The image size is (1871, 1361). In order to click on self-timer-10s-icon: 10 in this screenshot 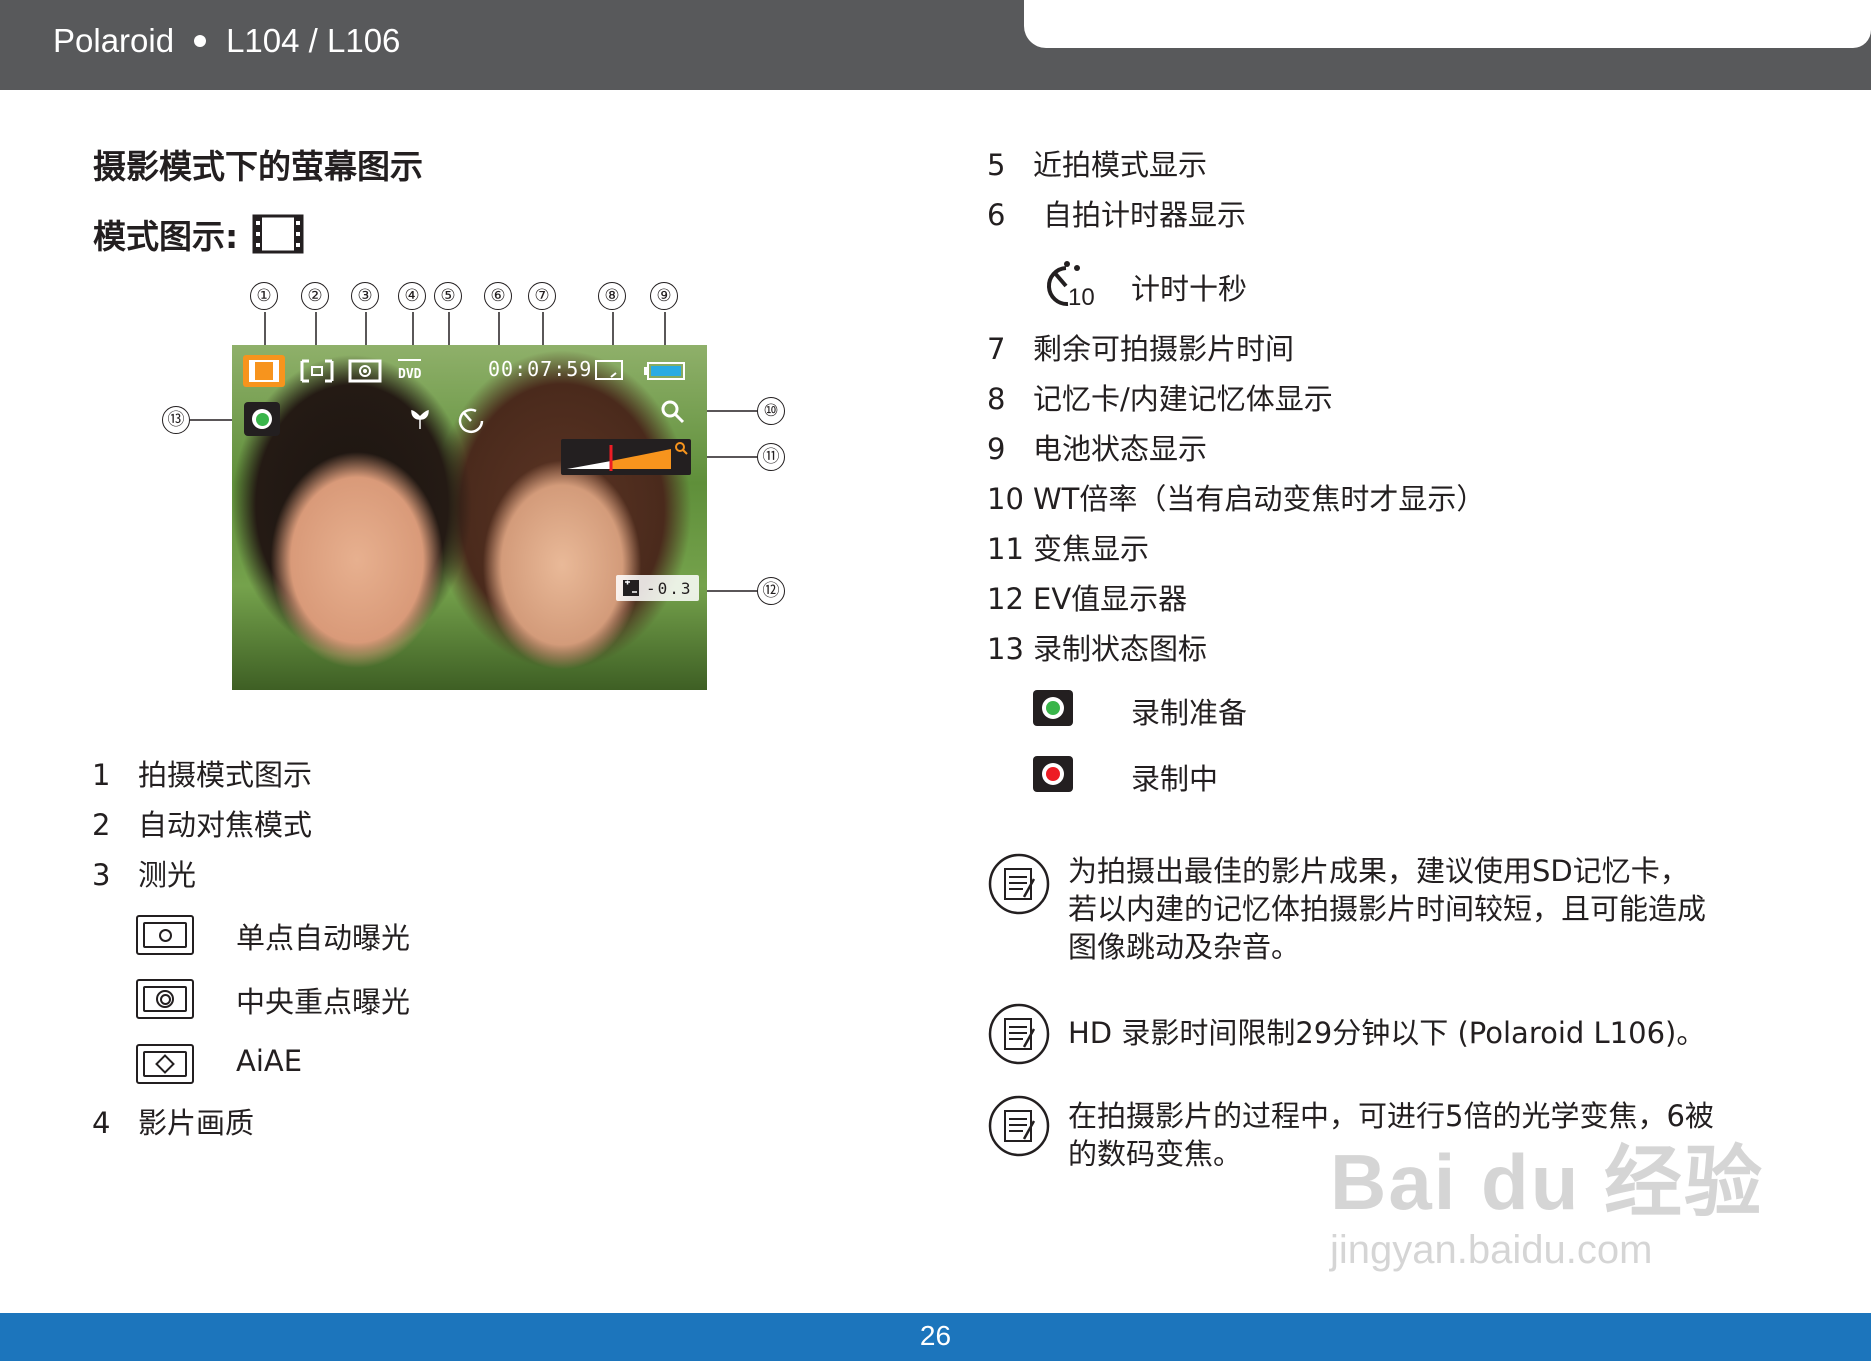, I will do `click(1068, 286)`.